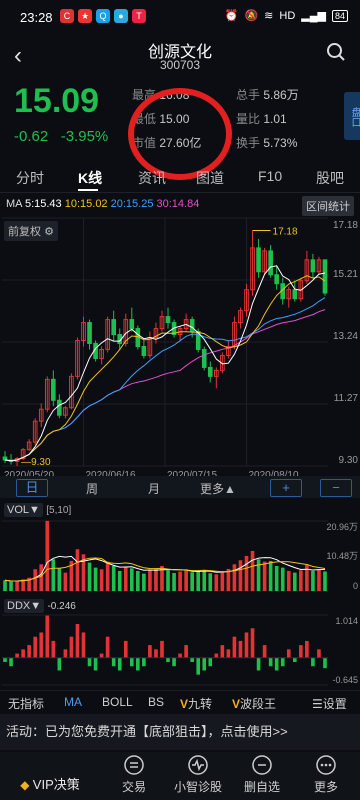  What do you see at coordinates (196, 703) in the screenshot?
I see `indicator-jiuzhuan: V九转` at bounding box center [196, 703].